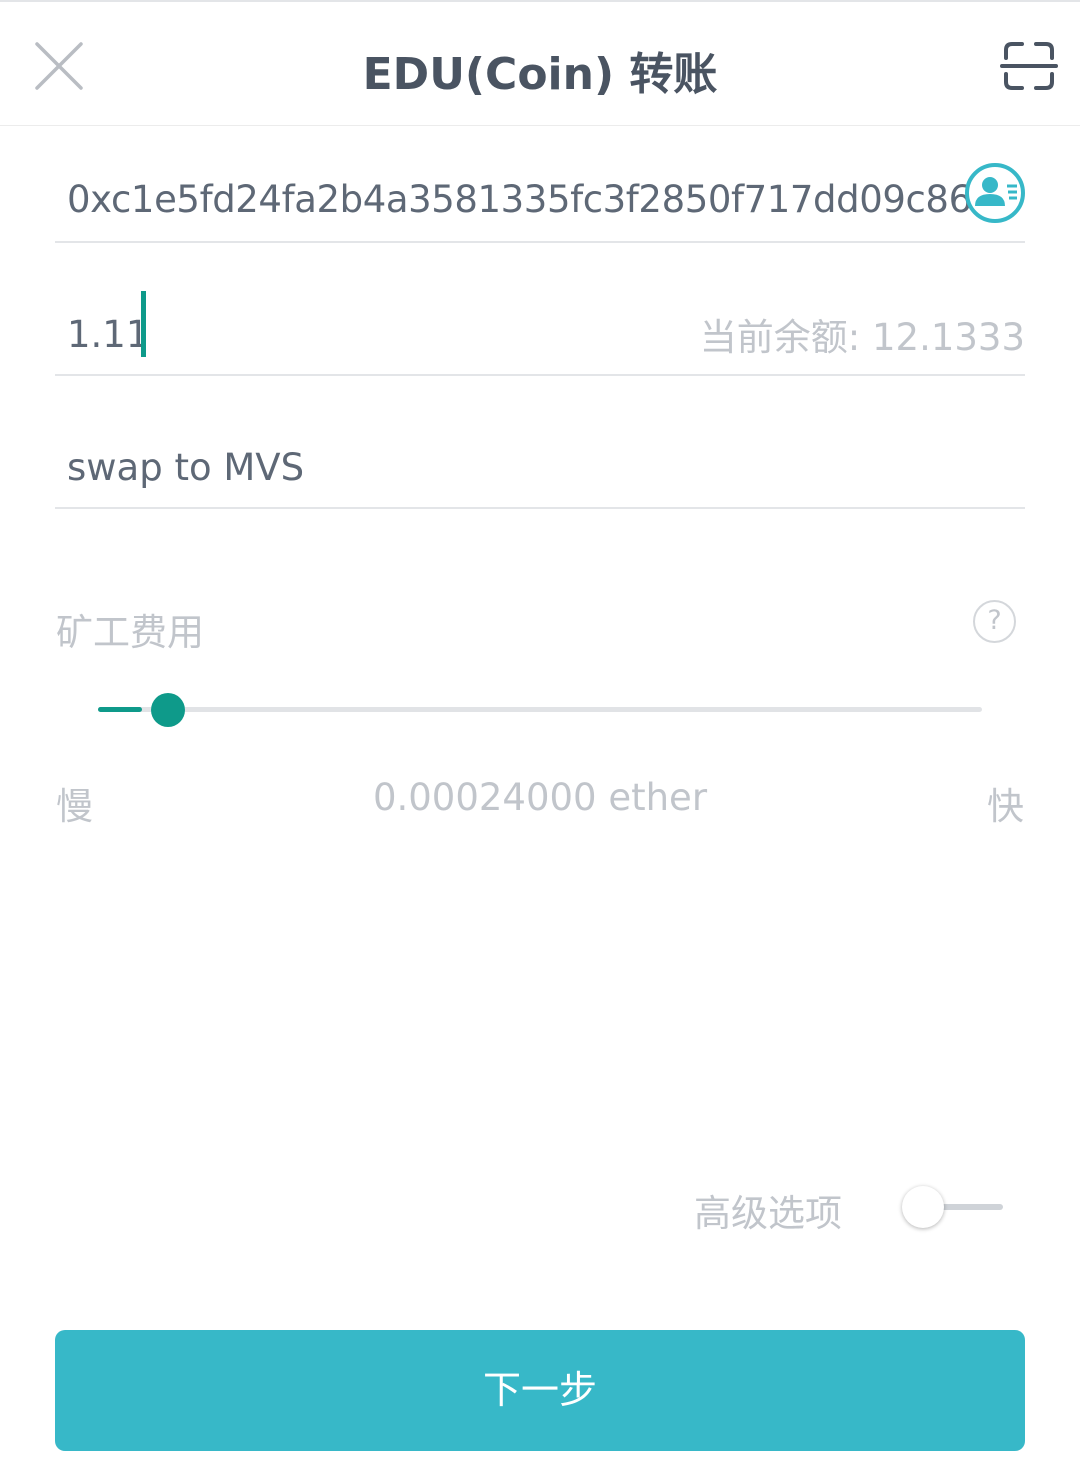 The image size is (1080, 1484). What do you see at coordinates (768, 1213) in the screenshot?
I see `advanced-options-label: 高级选项` at bounding box center [768, 1213].